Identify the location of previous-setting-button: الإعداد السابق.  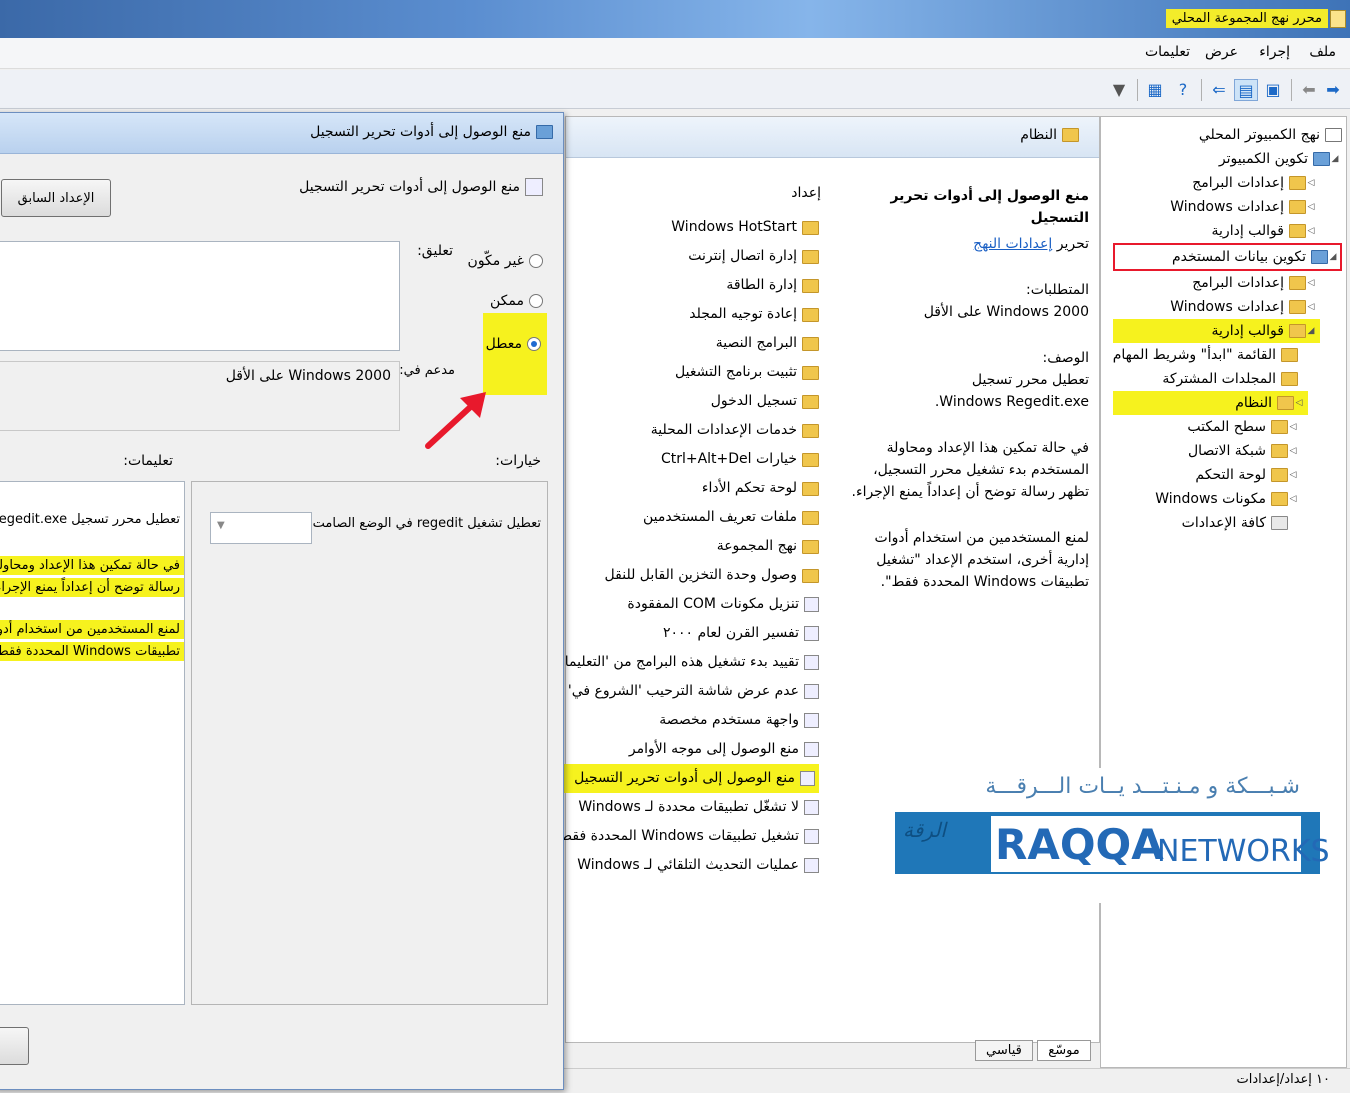
(56, 198).